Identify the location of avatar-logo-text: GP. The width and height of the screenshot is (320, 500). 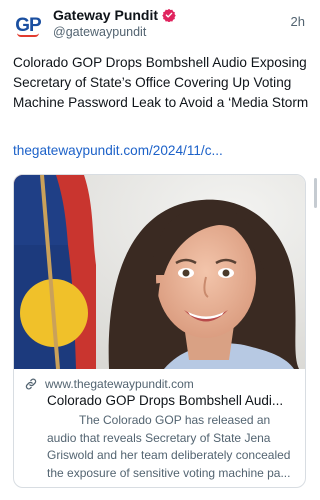
(28, 25).